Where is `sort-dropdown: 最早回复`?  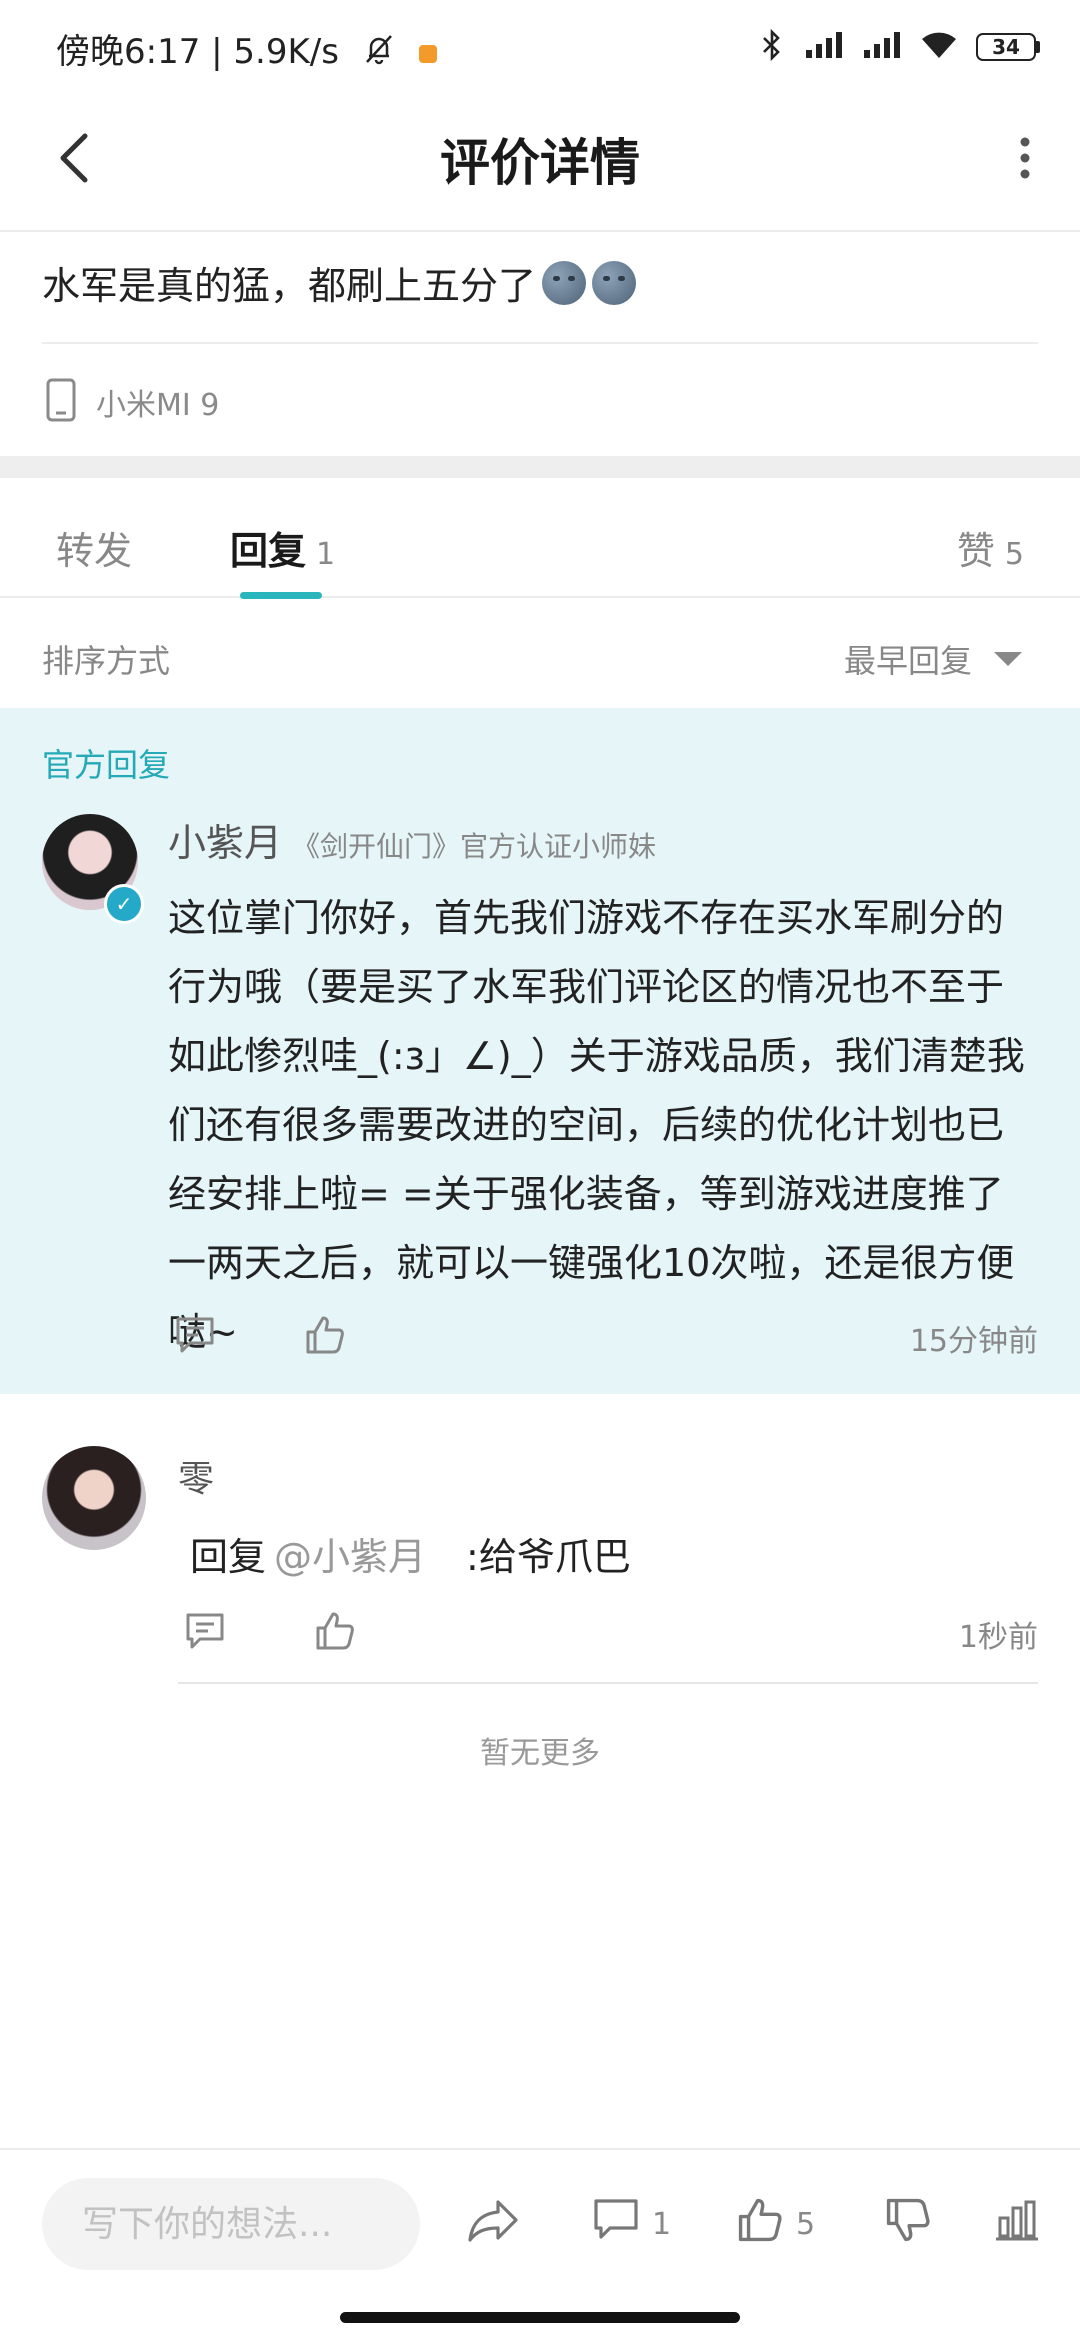
sort-dropdown: 最早回复 is located at coordinates (933, 659).